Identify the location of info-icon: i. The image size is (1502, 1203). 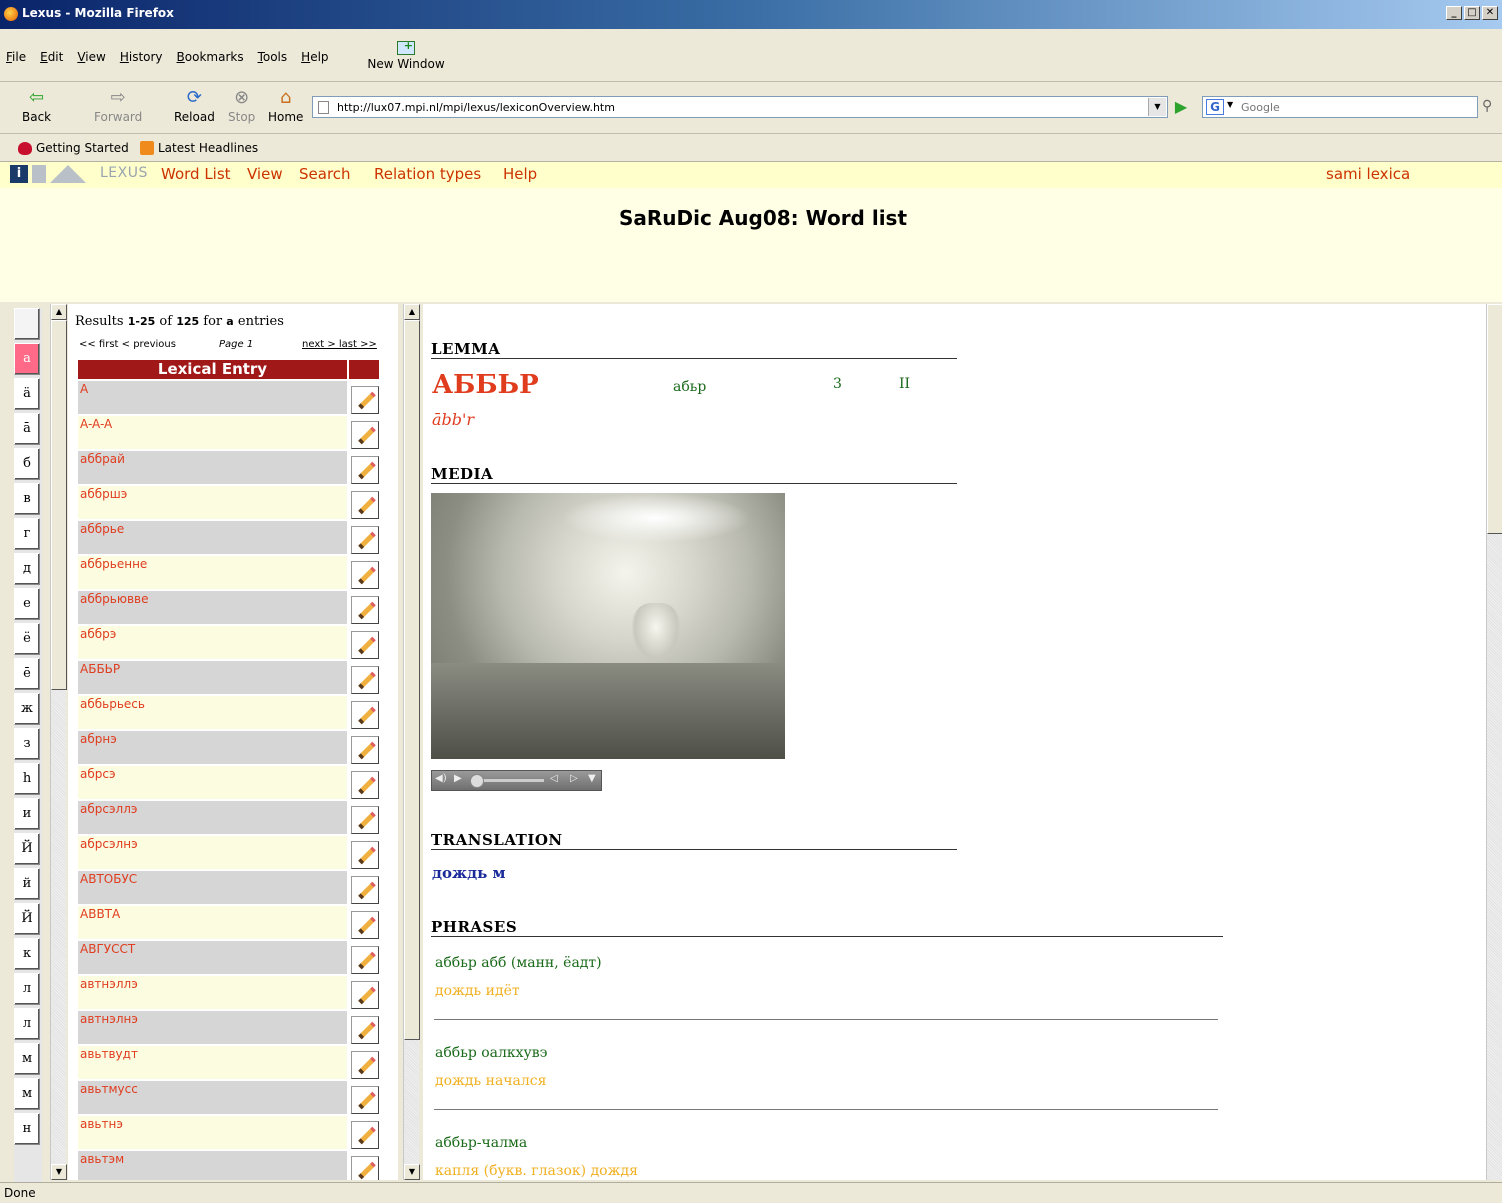
(19, 174).